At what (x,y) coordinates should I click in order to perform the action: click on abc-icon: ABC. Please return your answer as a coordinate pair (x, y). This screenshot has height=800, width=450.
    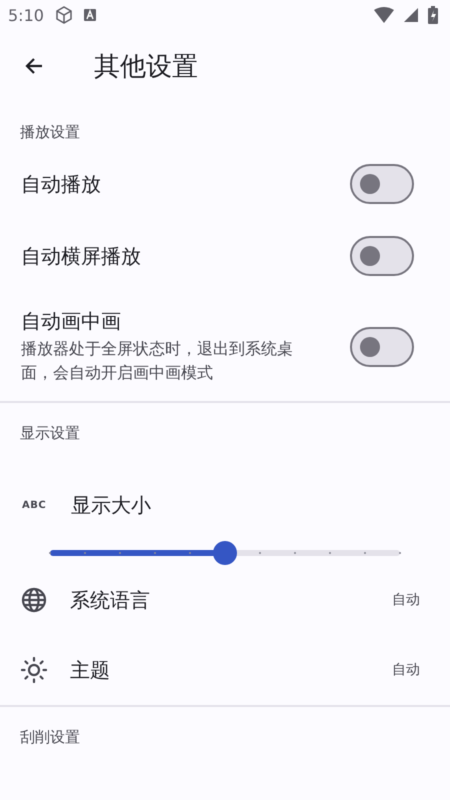
    Looking at the image, I should click on (35, 505).